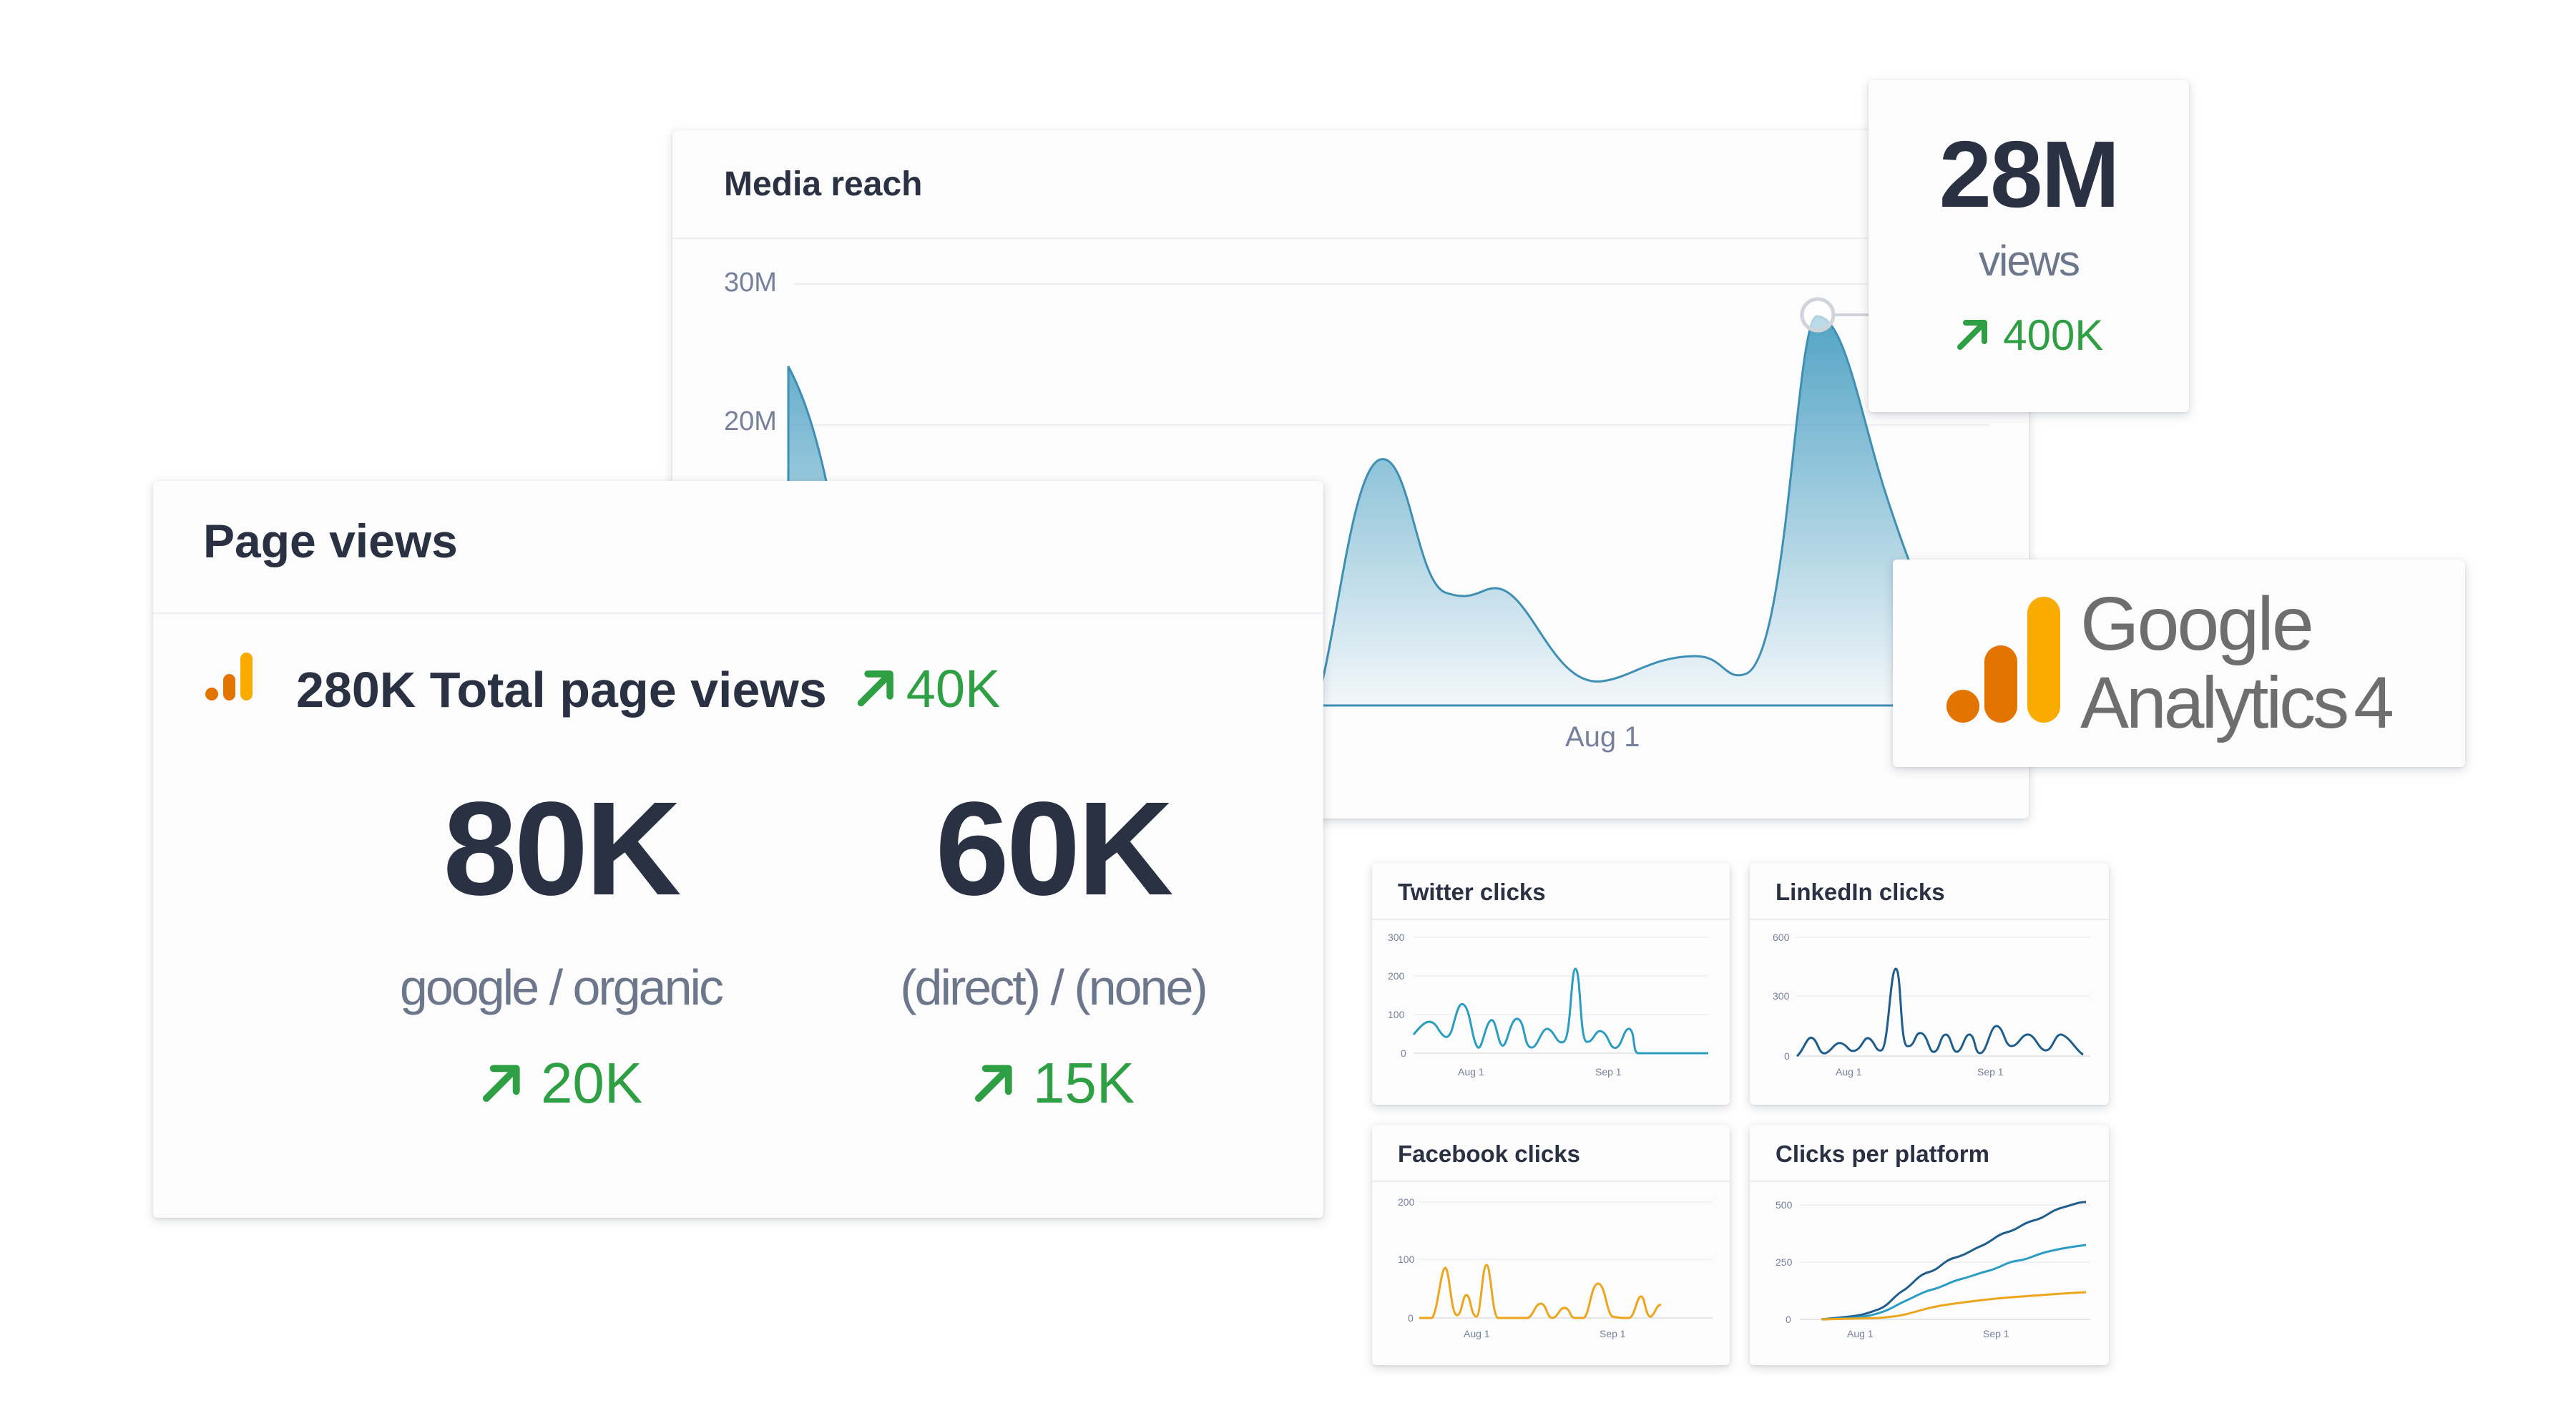 The width and height of the screenshot is (2576, 1426). Describe the element at coordinates (1954, 1282) in the screenshot. I see `platform-line-twitter` at that location.